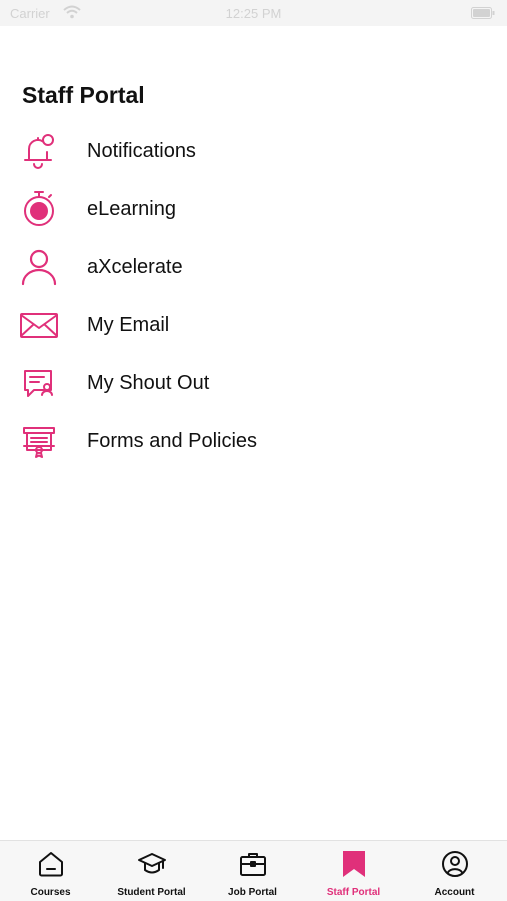 The width and height of the screenshot is (507, 901). Describe the element at coordinates (253, 383) in the screenshot. I see `menu-item-my-shout-out: My Shout Out` at that location.